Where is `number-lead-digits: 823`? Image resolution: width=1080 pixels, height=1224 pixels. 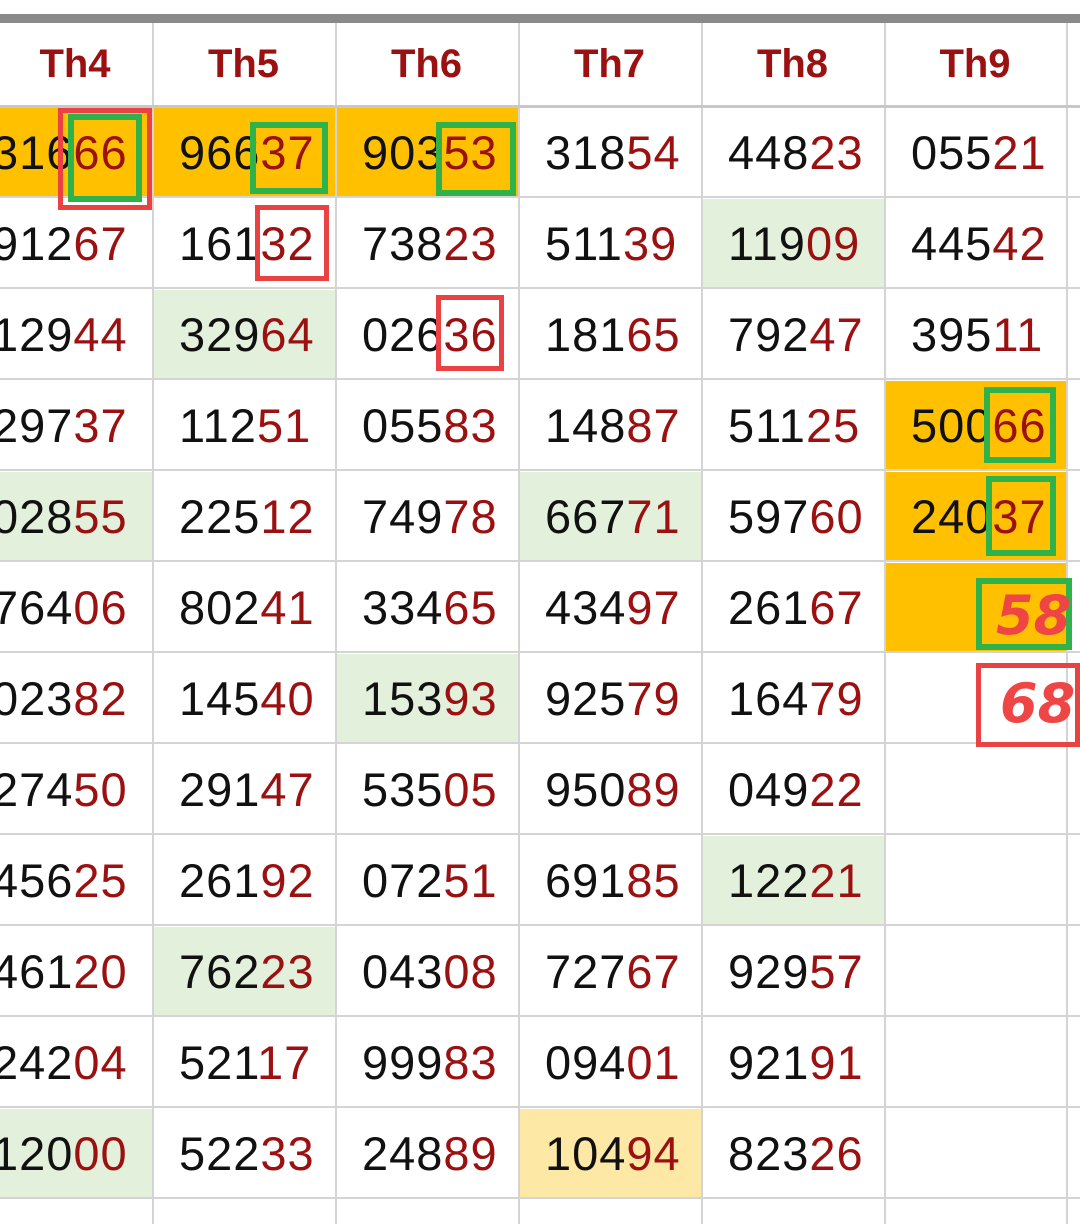 number-lead-digits: 823 is located at coordinates (769, 1153).